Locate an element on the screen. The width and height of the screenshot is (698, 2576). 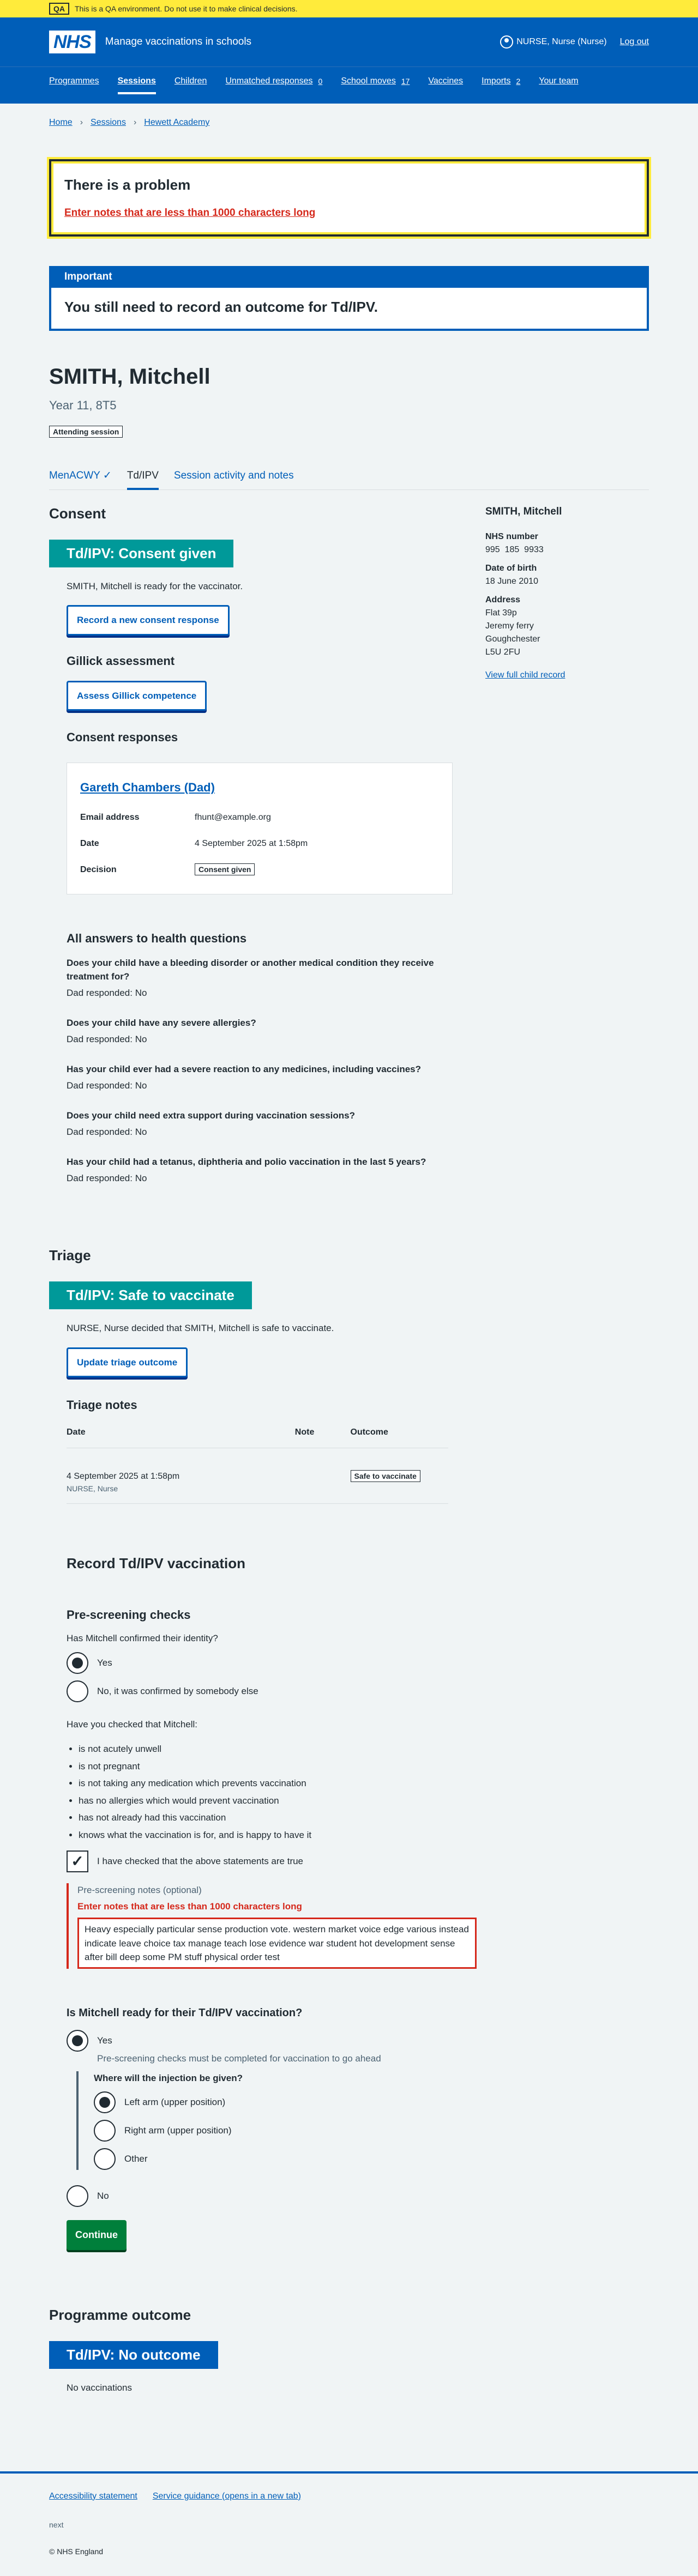
site-right-arm-radio: Right arm (upper position) is located at coordinates (371, 2131).